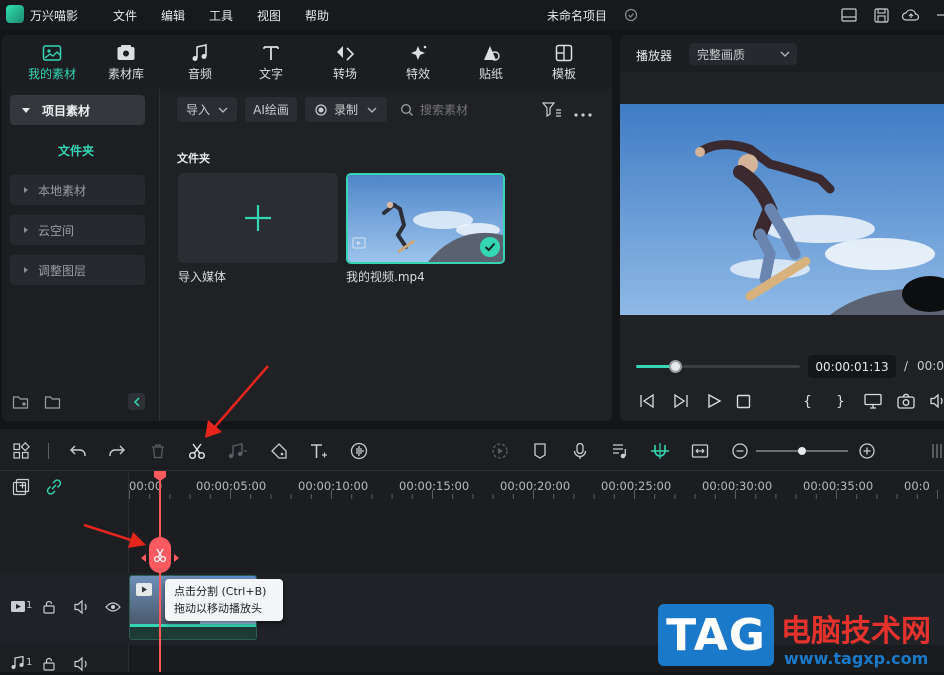 Image resolution: width=944 pixels, height=675 pixels. I want to click on split-tooltip: 点击分割 (Ctrl+B) 拖动以移动播放头, so click(224, 600).